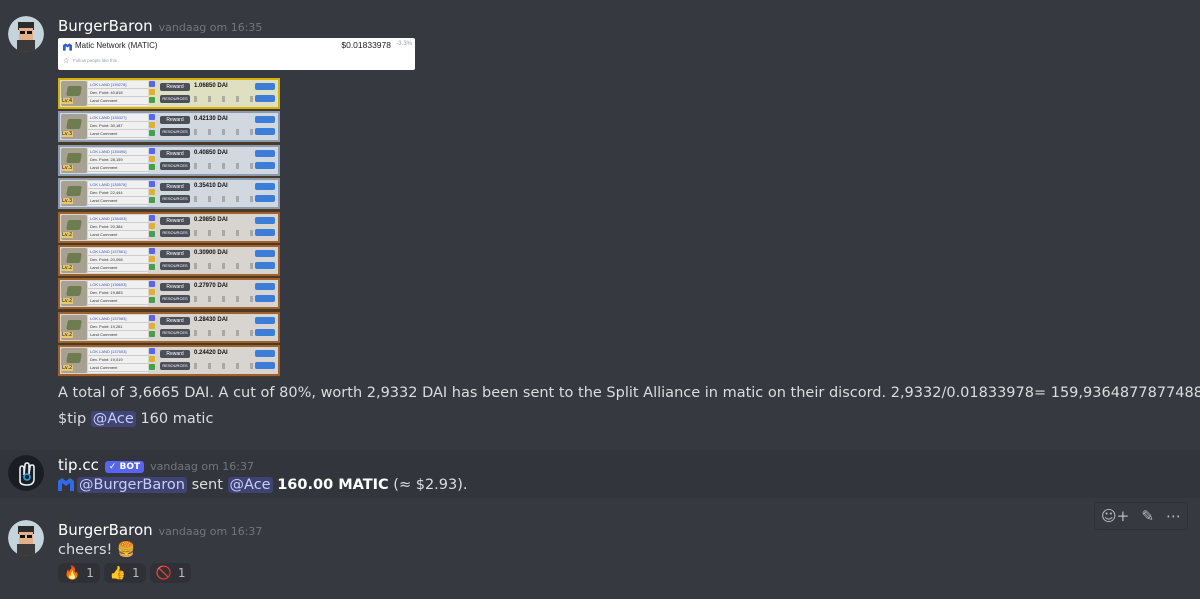  What do you see at coordinates (26, 473) in the screenshot?
I see `tipcc-avatar` at bounding box center [26, 473].